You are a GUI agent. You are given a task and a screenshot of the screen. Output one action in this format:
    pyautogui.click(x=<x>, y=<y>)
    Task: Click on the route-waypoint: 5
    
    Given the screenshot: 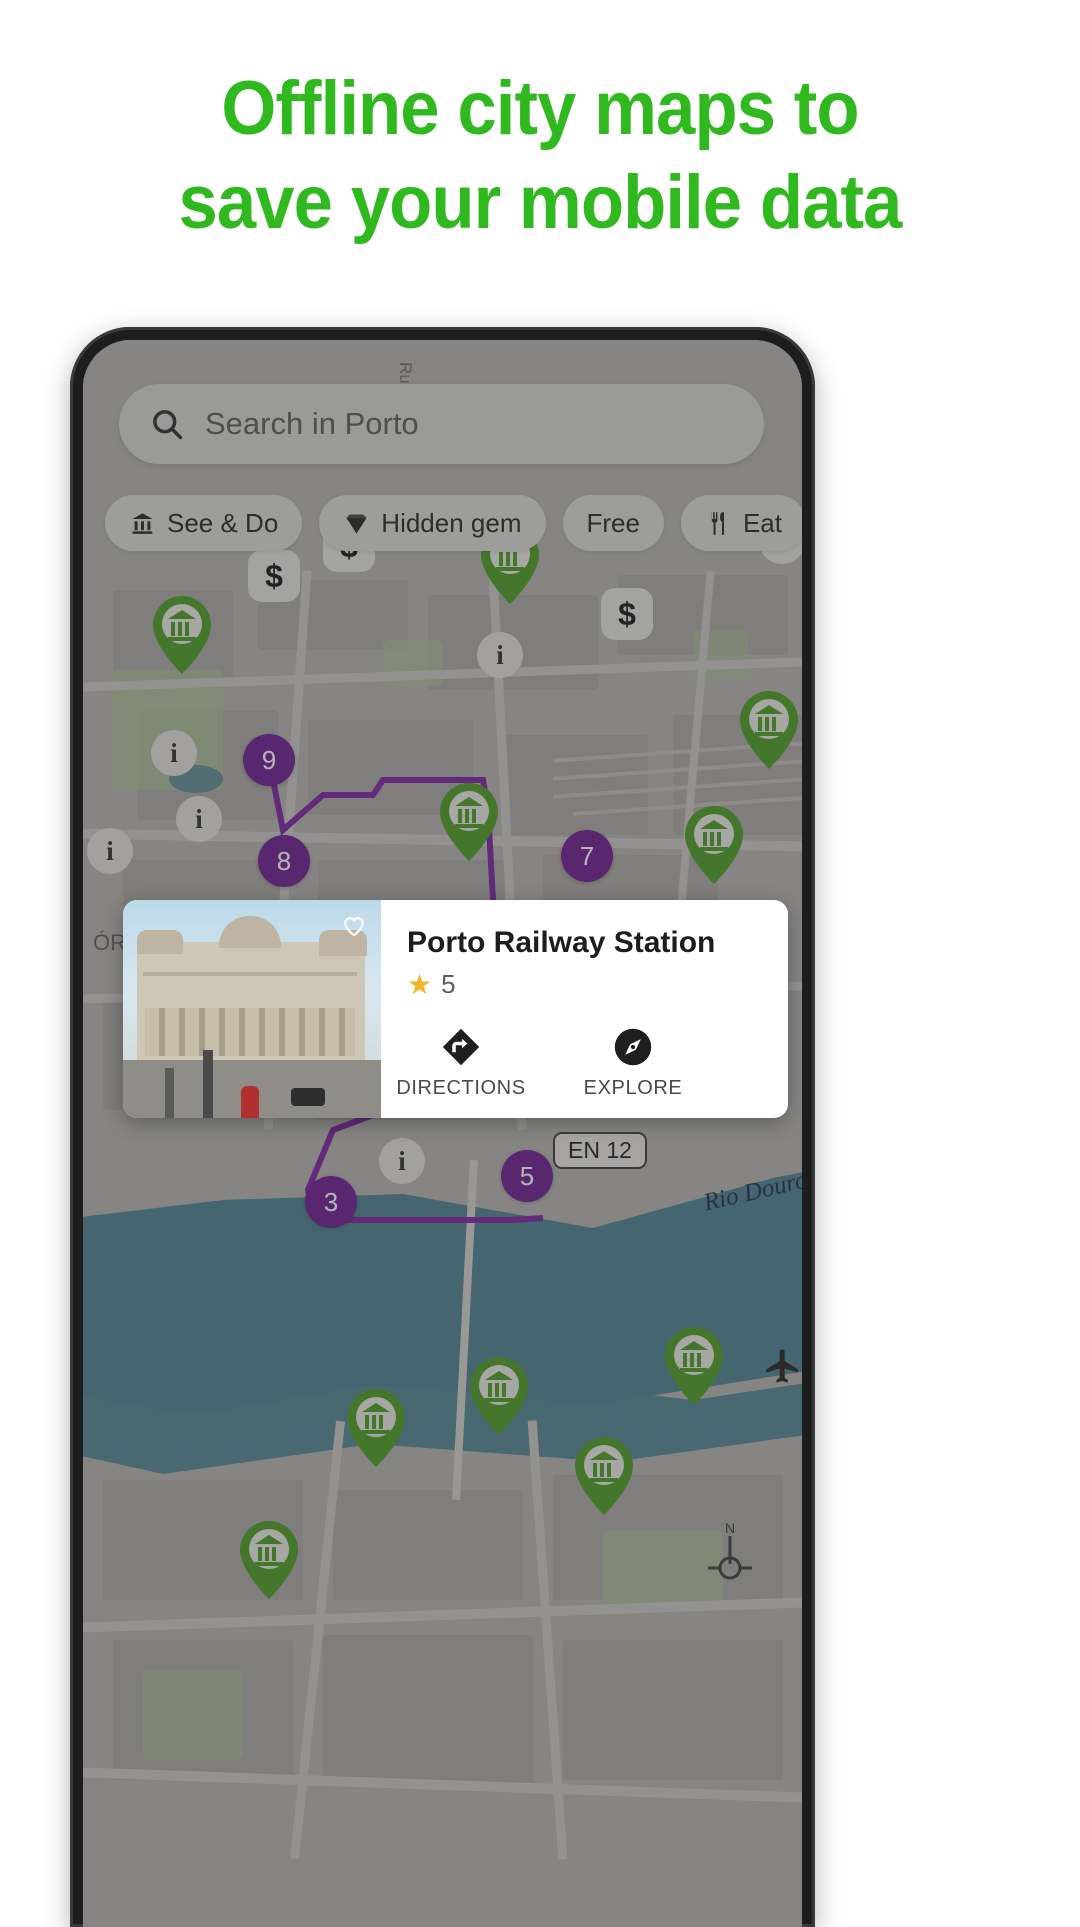 What is the action you would take?
    pyautogui.click(x=527, y=1176)
    